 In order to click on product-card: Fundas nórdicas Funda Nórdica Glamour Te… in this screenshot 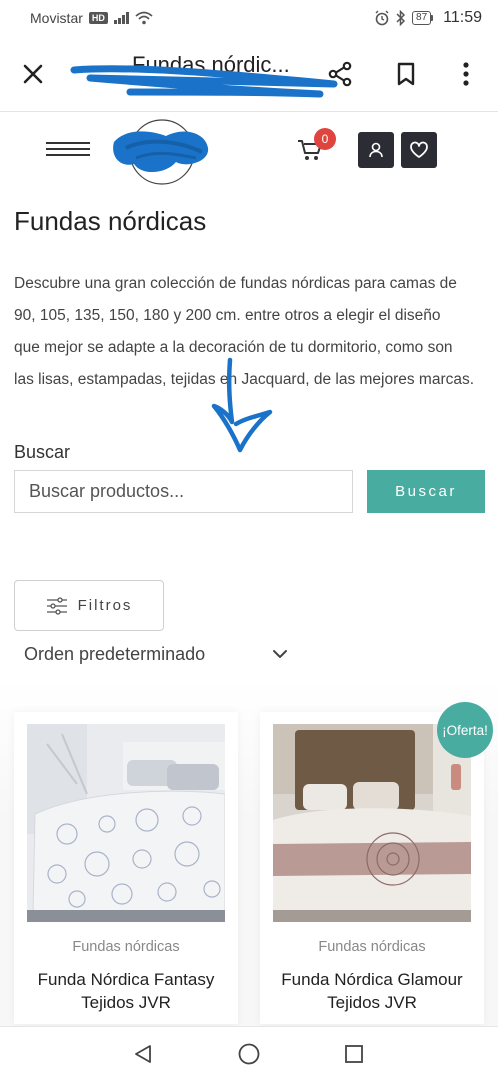, I will do `click(372, 868)`.